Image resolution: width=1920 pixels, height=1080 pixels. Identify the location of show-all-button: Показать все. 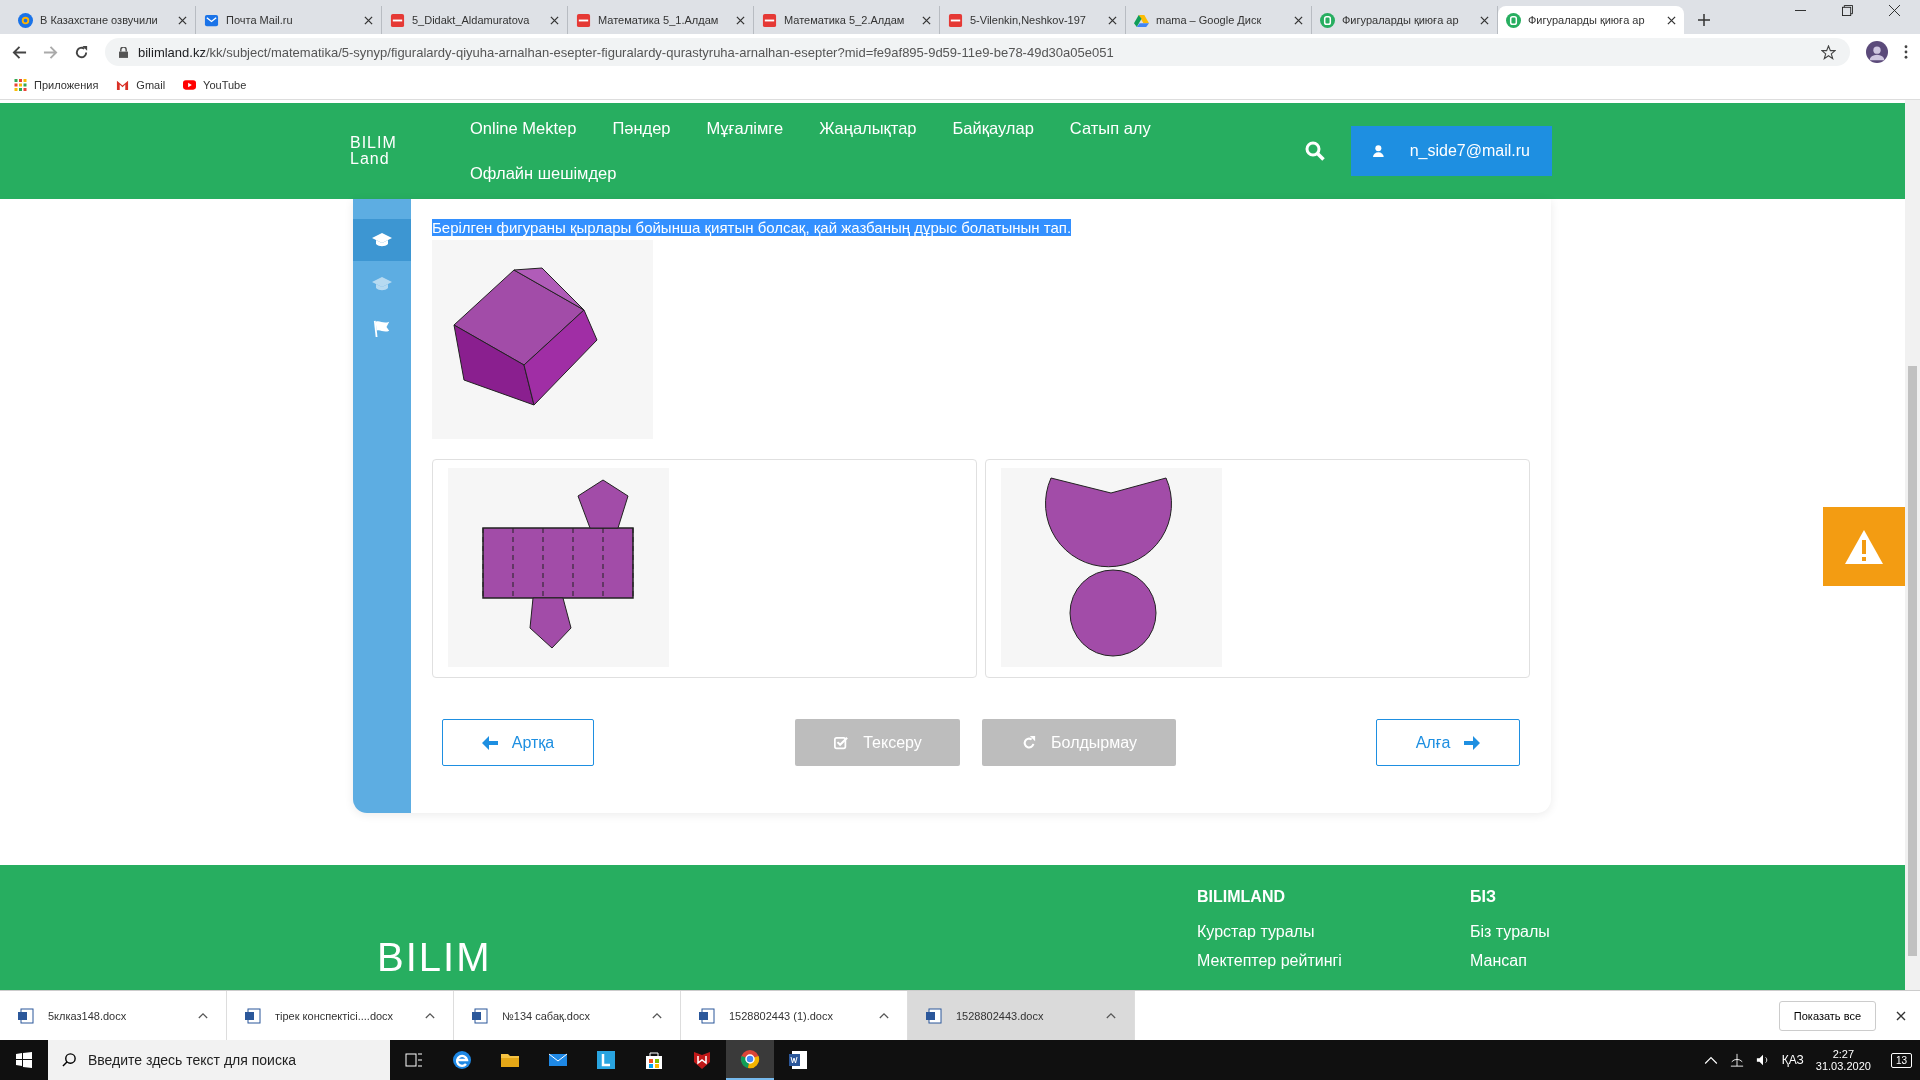
(1827, 1015).